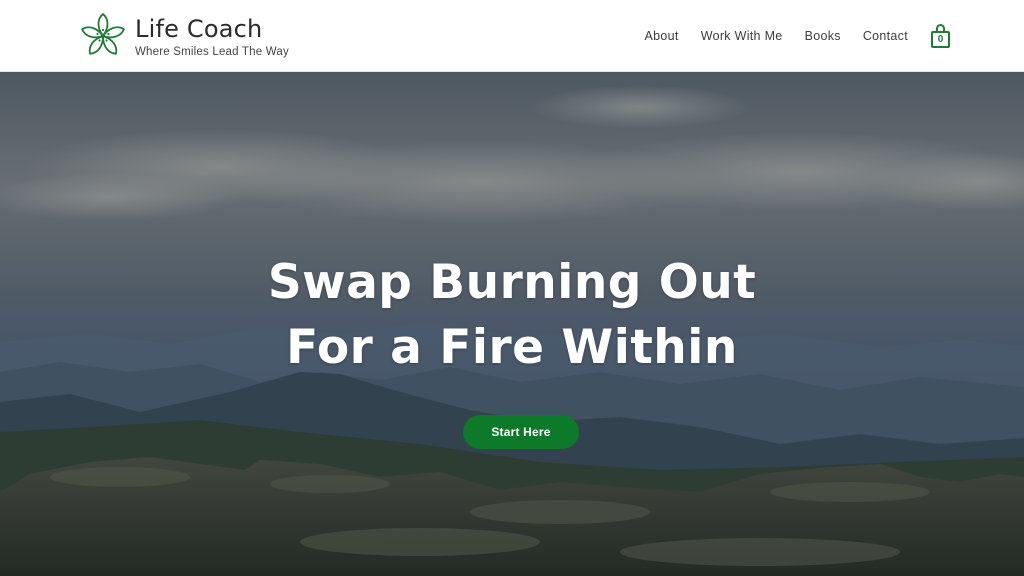  What do you see at coordinates (212, 51) in the screenshot?
I see `site-tagline: Where Smiles Lead The Way` at bounding box center [212, 51].